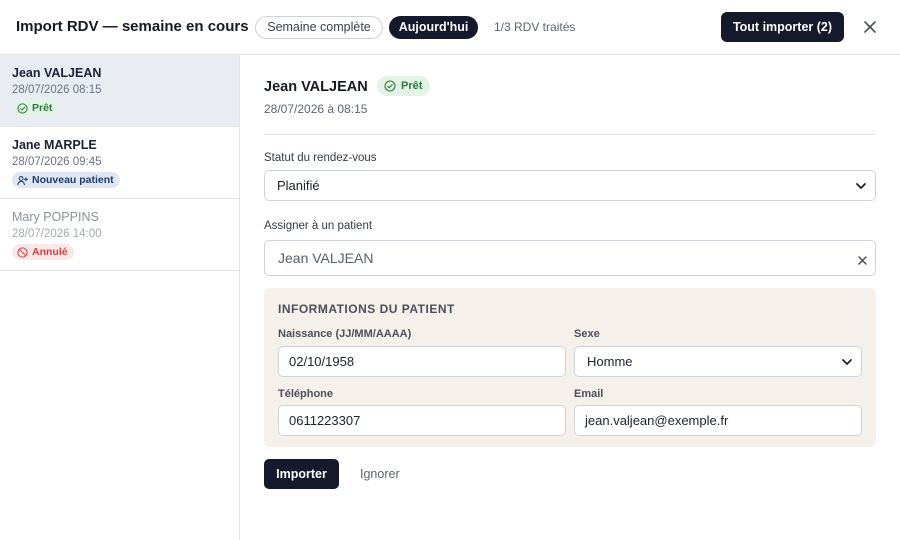 The height and width of the screenshot is (540, 900). What do you see at coordinates (57, 73) in the screenshot?
I see `appointment-name: Jean VALJEAN` at bounding box center [57, 73].